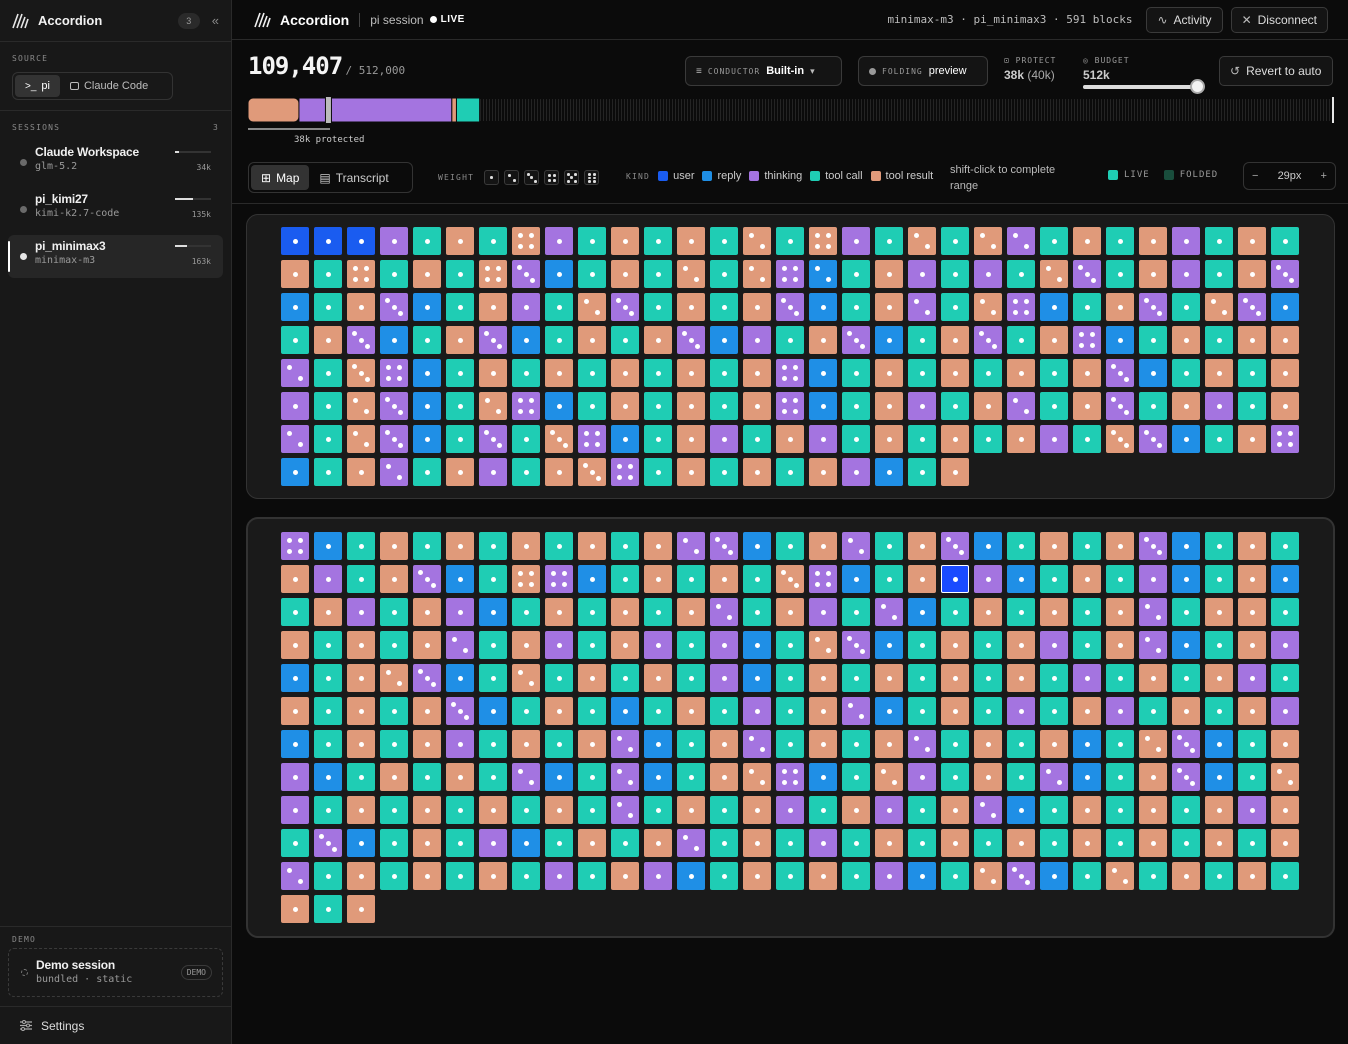  Describe the element at coordinates (683, 176) in the screenshot. I see `kind-legend-user: user` at that location.